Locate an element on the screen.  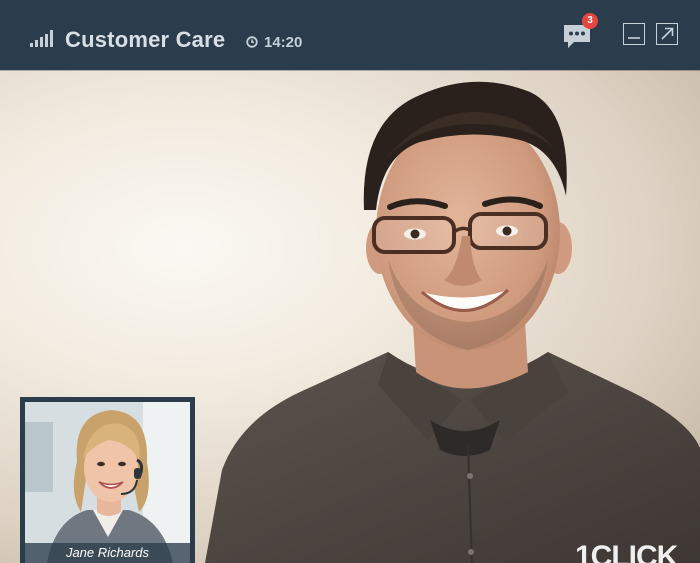
self-view-video is located at coordinates (107, 482).